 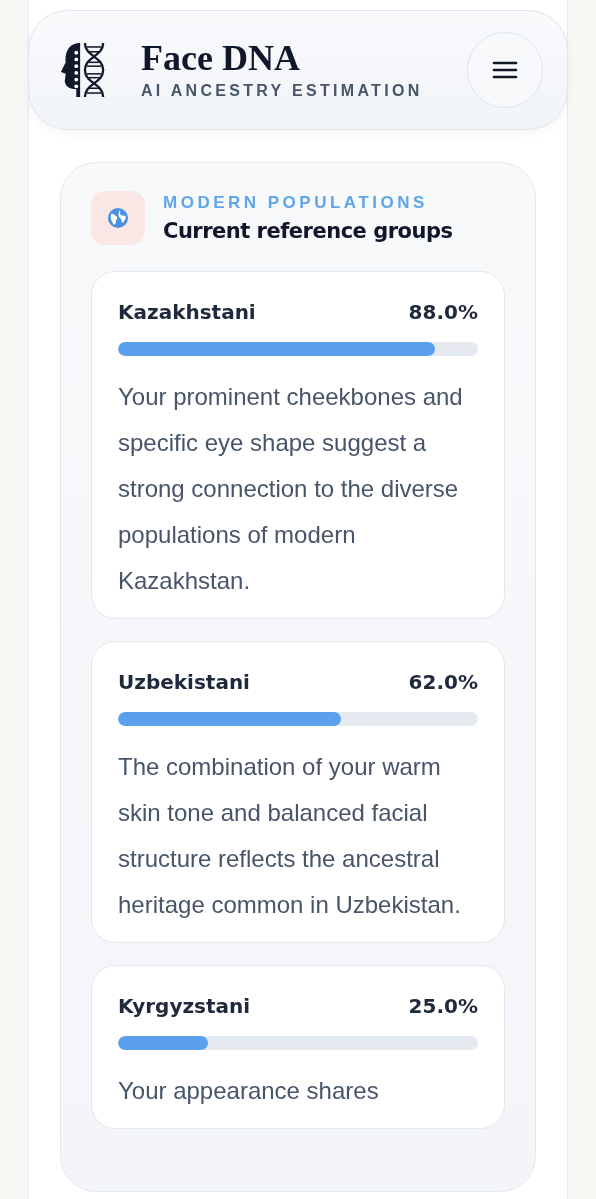 What do you see at coordinates (220, 58) in the screenshot?
I see `app-title: Face DNA` at bounding box center [220, 58].